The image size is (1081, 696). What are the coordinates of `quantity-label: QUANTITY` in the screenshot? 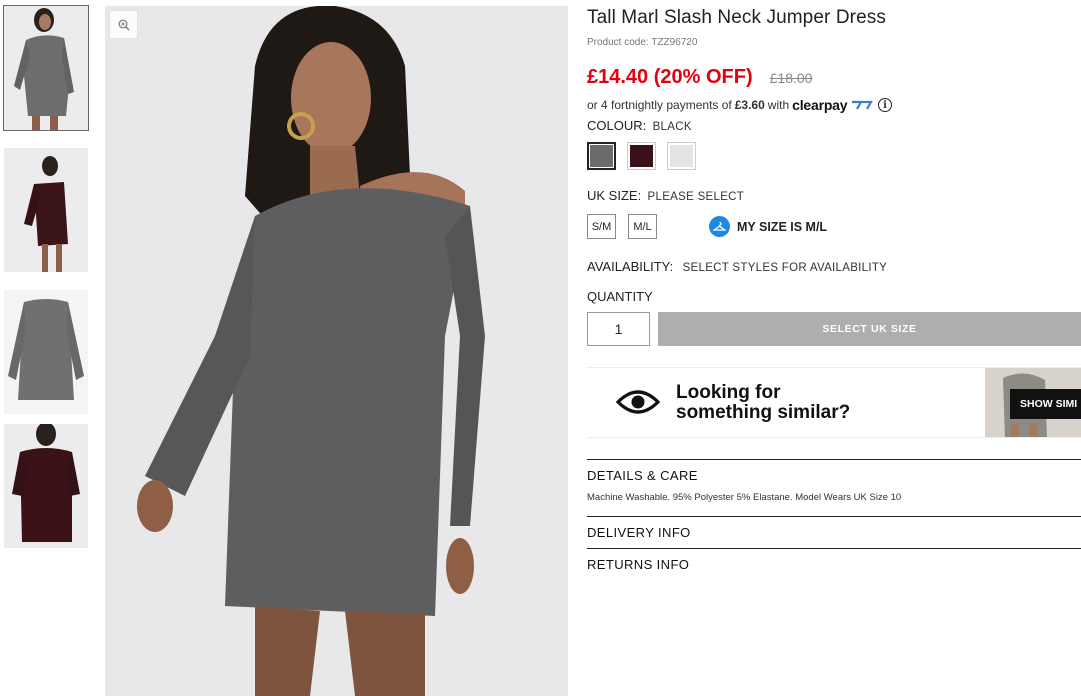 It's located at (620, 296).